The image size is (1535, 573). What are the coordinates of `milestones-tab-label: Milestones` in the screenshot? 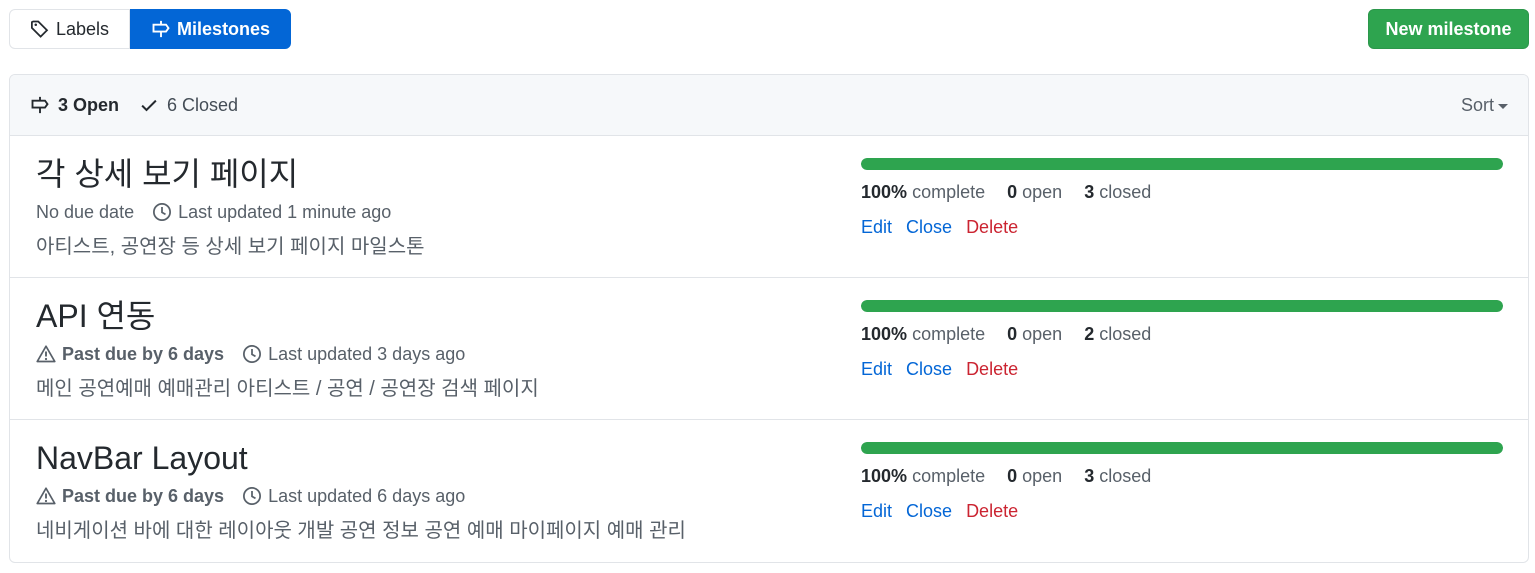 It's located at (224, 28).